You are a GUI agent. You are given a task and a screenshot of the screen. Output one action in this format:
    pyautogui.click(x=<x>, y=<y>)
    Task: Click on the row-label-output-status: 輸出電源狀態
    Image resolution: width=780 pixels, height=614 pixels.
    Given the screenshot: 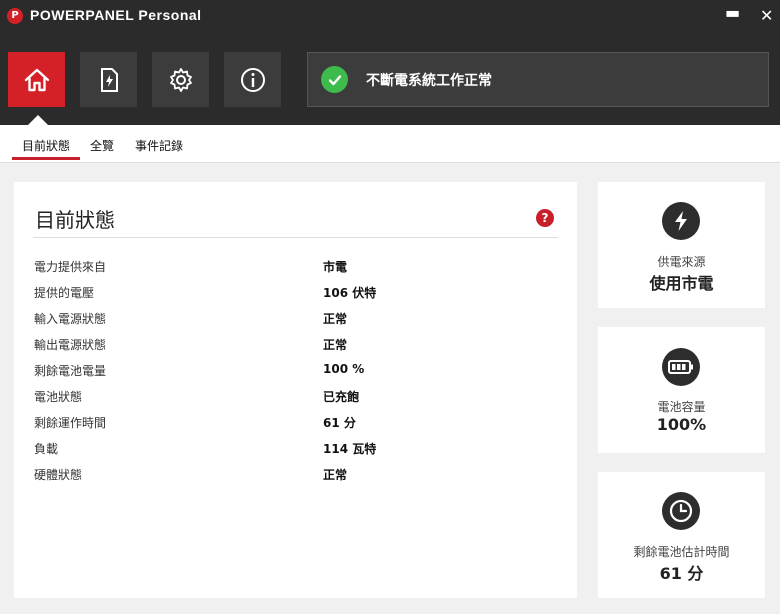 What is the action you would take?
    pyautogui.click(x=70, y=345)
    